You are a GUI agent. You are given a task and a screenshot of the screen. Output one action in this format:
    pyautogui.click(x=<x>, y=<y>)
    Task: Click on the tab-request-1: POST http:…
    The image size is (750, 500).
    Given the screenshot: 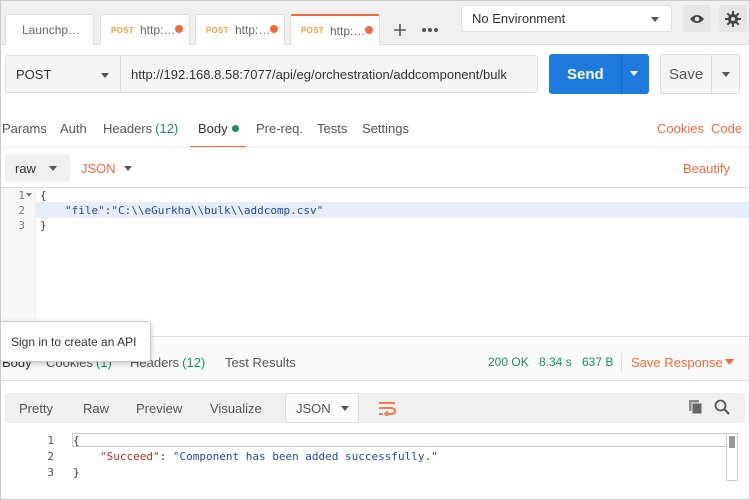 What is the action you would take?
    pyautogui.click(x=145, y=29)
    